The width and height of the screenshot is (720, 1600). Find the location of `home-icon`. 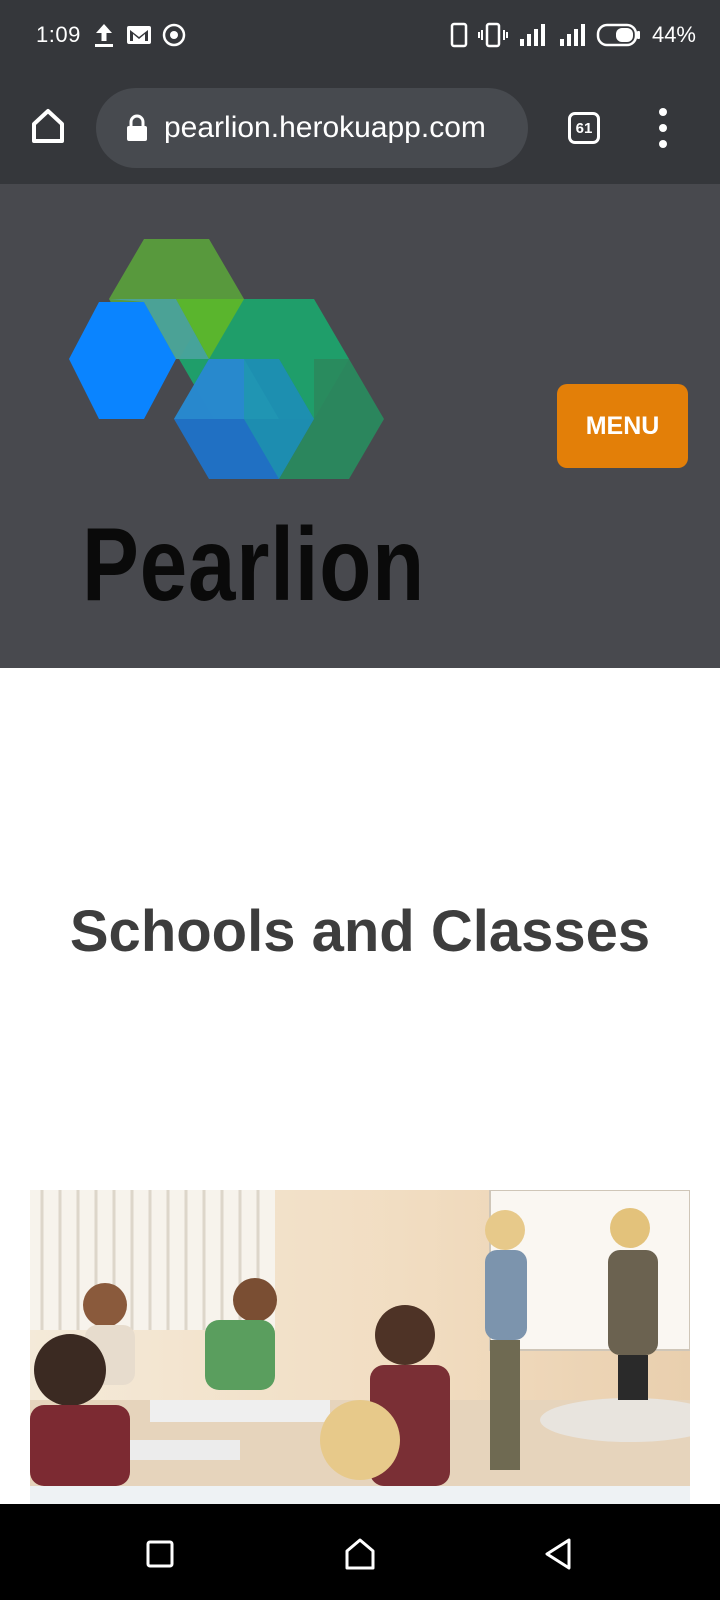

home-icon is located at coordinates (48, 126).